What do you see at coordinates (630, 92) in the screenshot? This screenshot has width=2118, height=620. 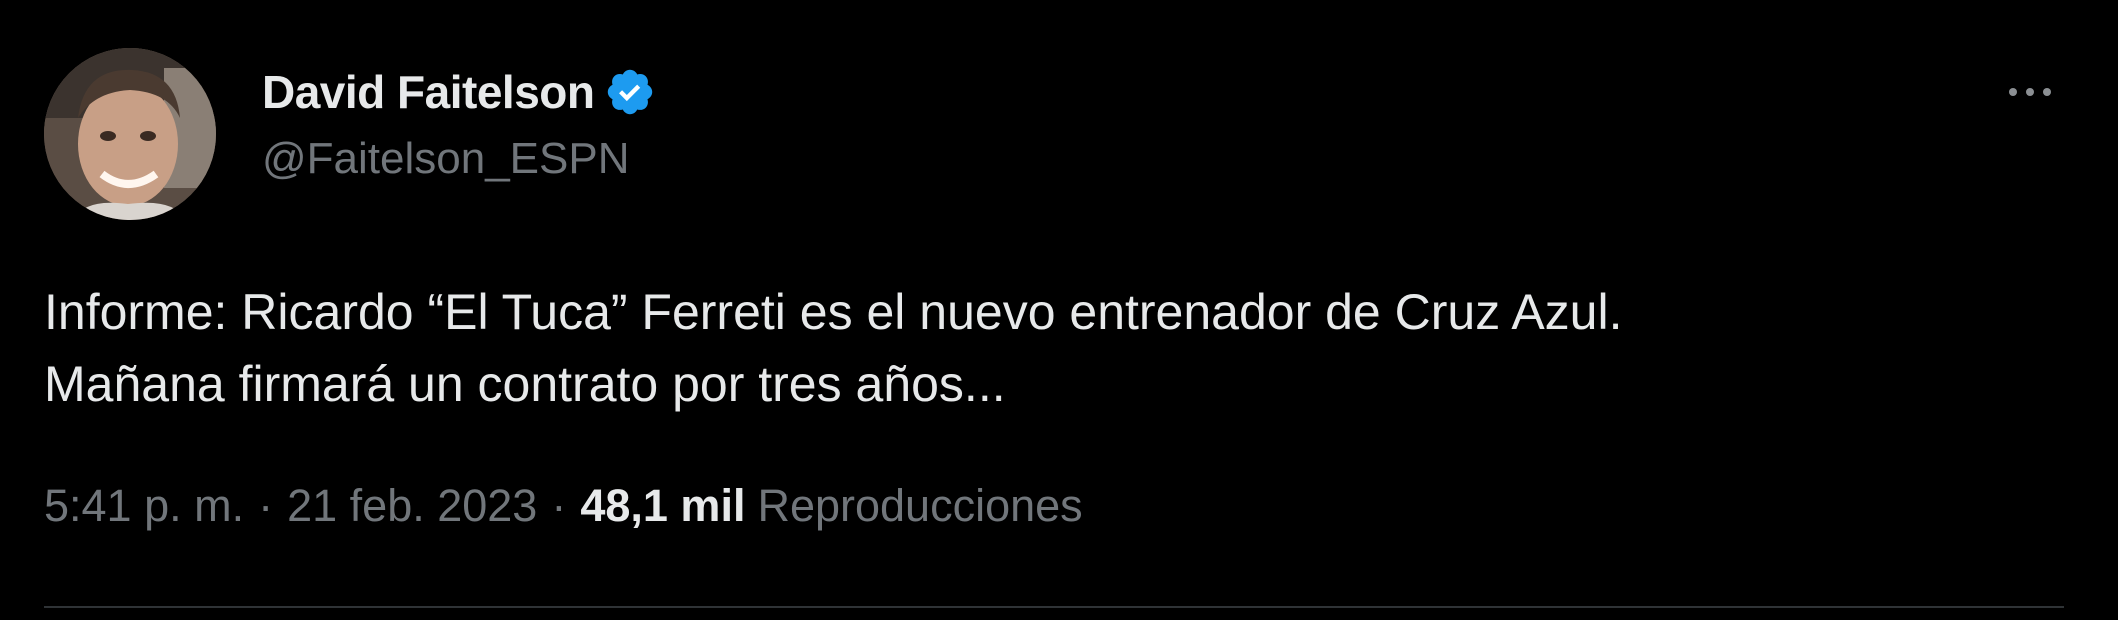 I see `verified-badge-icon` at bounding box center [630, 92].